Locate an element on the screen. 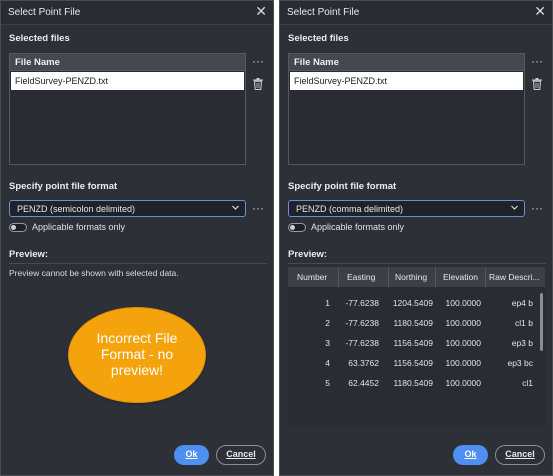 This screenshot has width=553, height=476. format-value: PENZD (comma delimited) is located at coordinates (350, 209).